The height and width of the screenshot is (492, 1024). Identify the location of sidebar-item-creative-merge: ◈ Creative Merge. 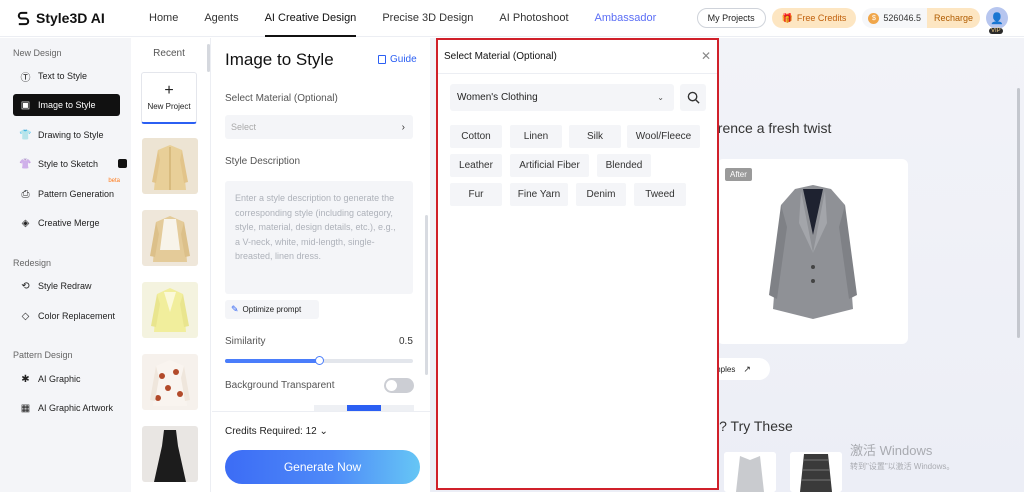
(66, 223).